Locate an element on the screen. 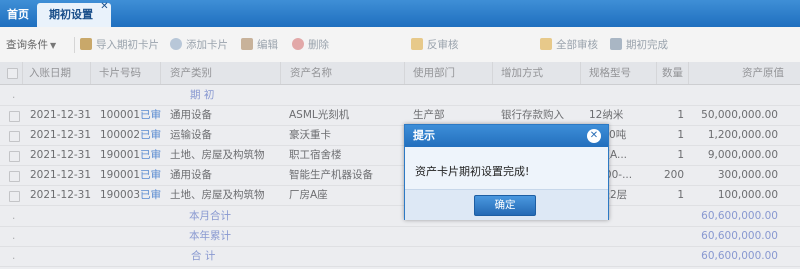 The height and width of the screenshot is (269, 800). delete-label: 删除 is located at coordinates (318, 45).